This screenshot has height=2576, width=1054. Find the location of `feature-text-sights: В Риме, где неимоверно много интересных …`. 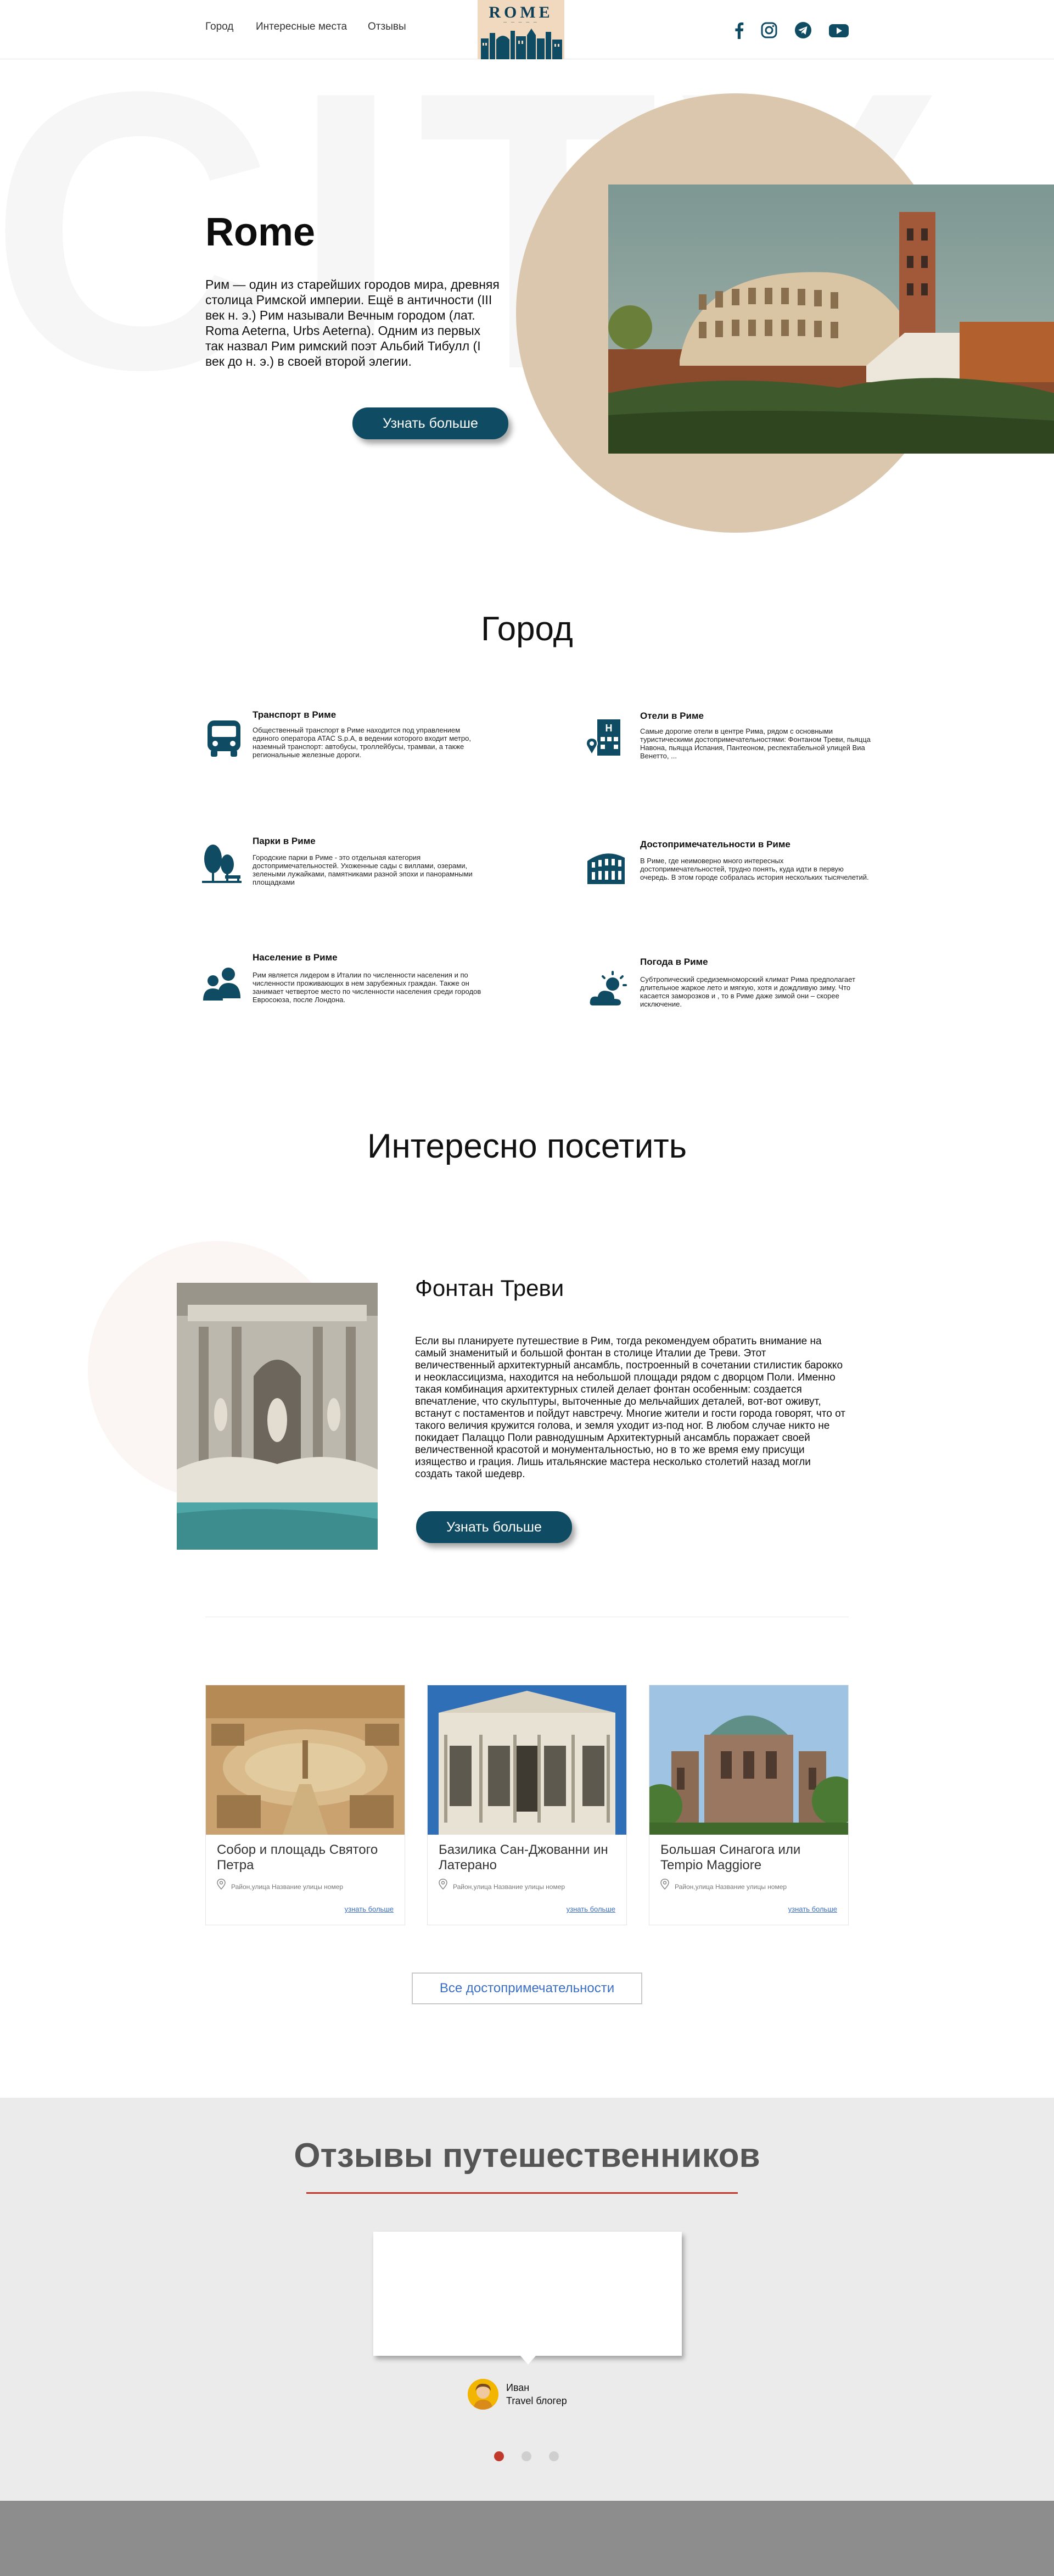

feature-text-sights: В Риме, где неимоверно много интересных … is located at coordinates (754, 869).